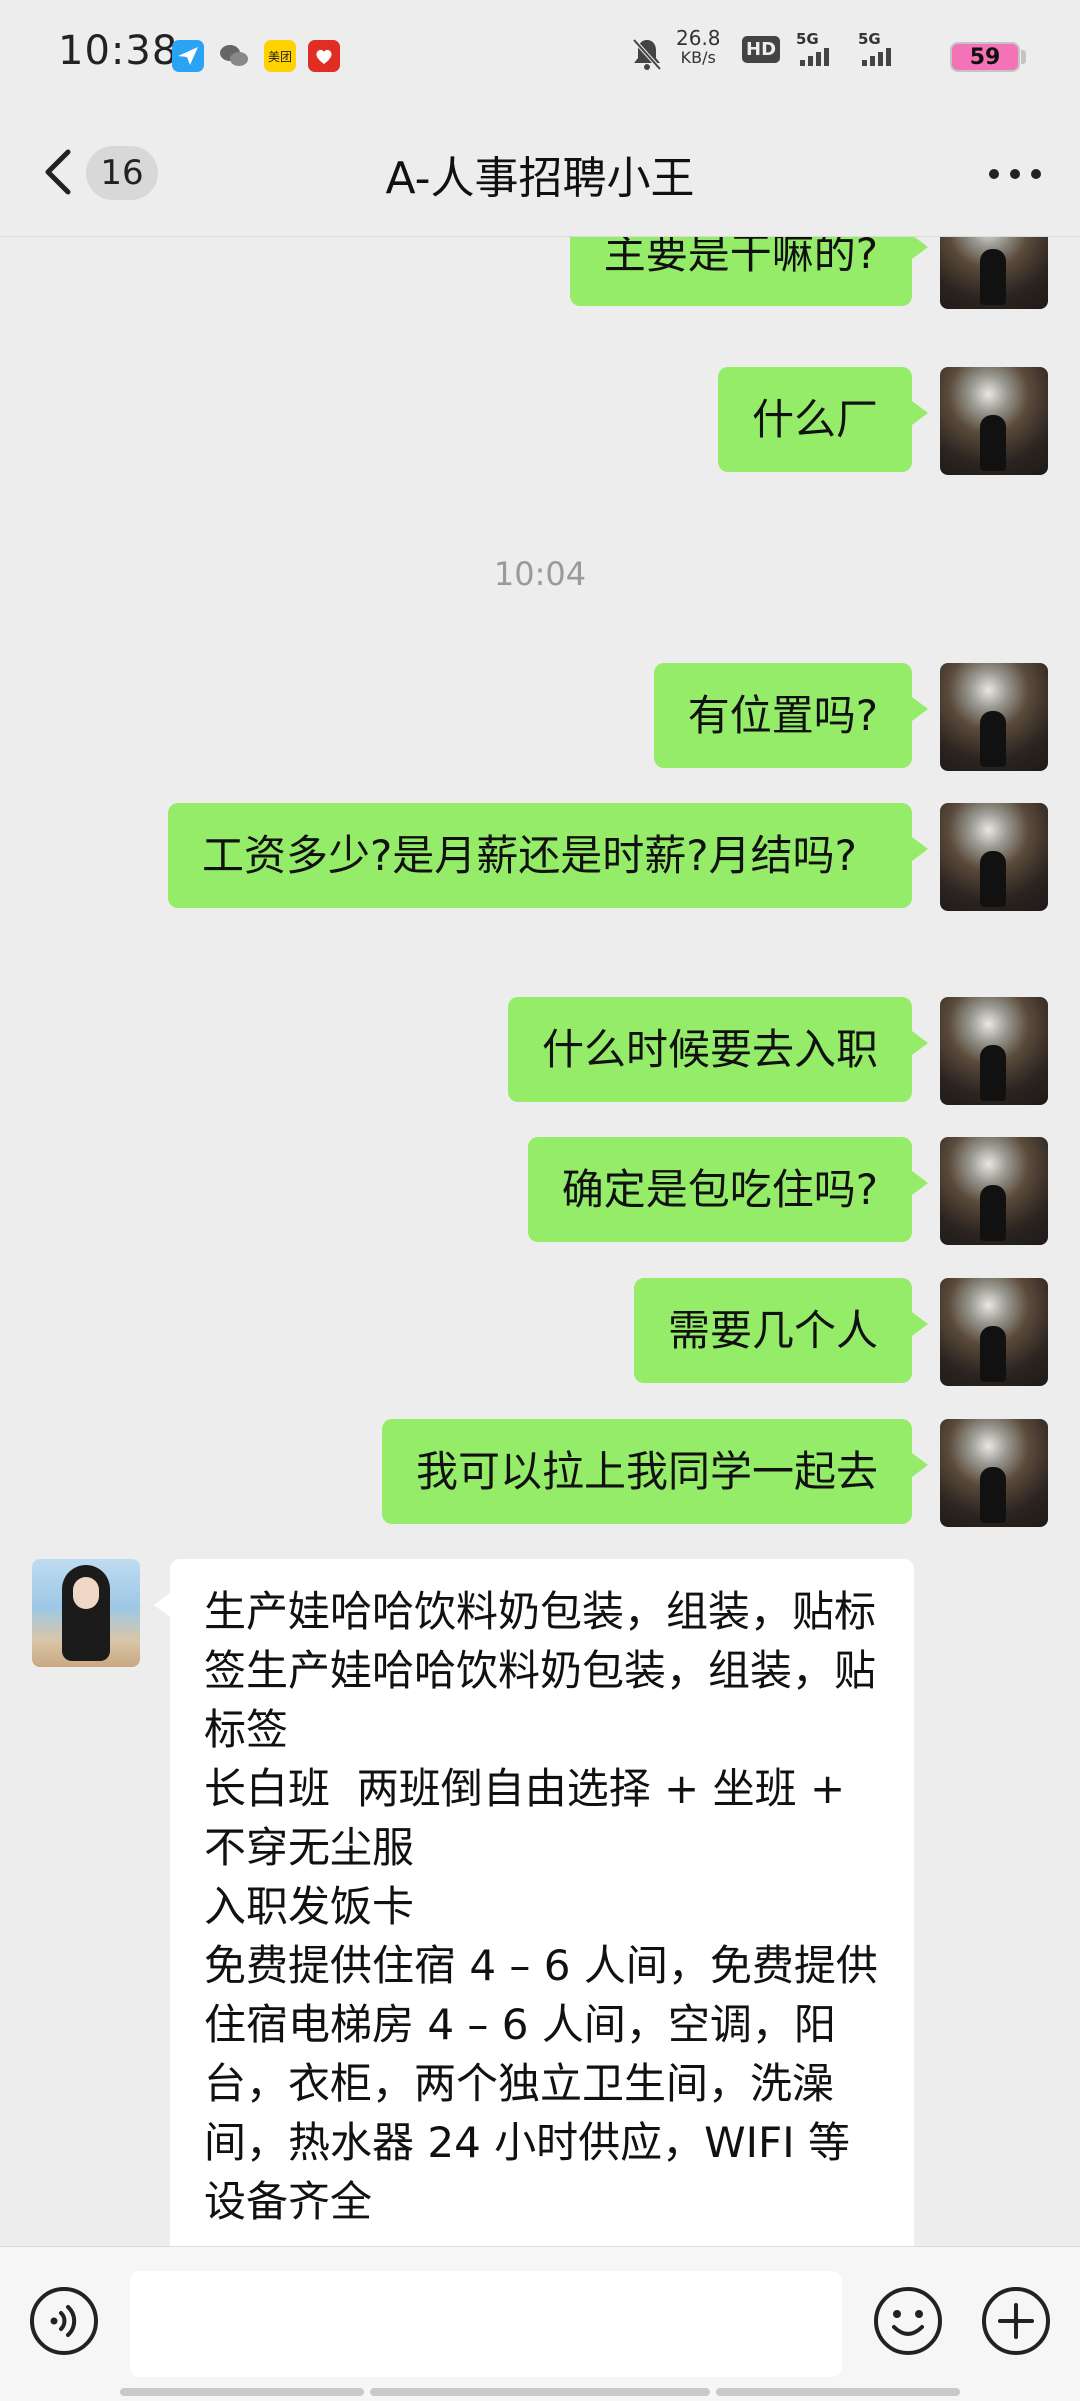 The height and width of the screenshot is (2401, 1080). I want to click on more-dots-icon, so click(1015, 174).